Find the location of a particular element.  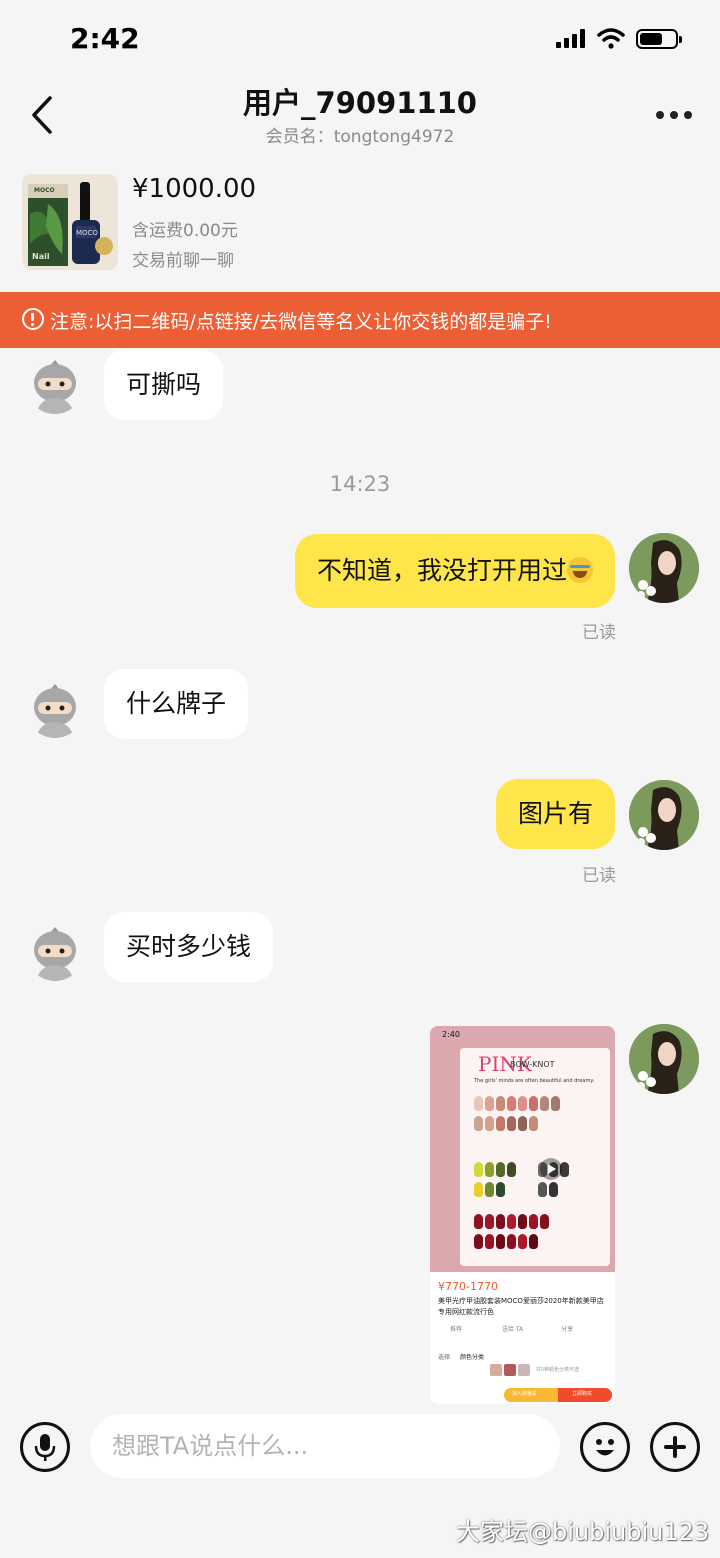

message-input is located at coordinates (325, 1446).